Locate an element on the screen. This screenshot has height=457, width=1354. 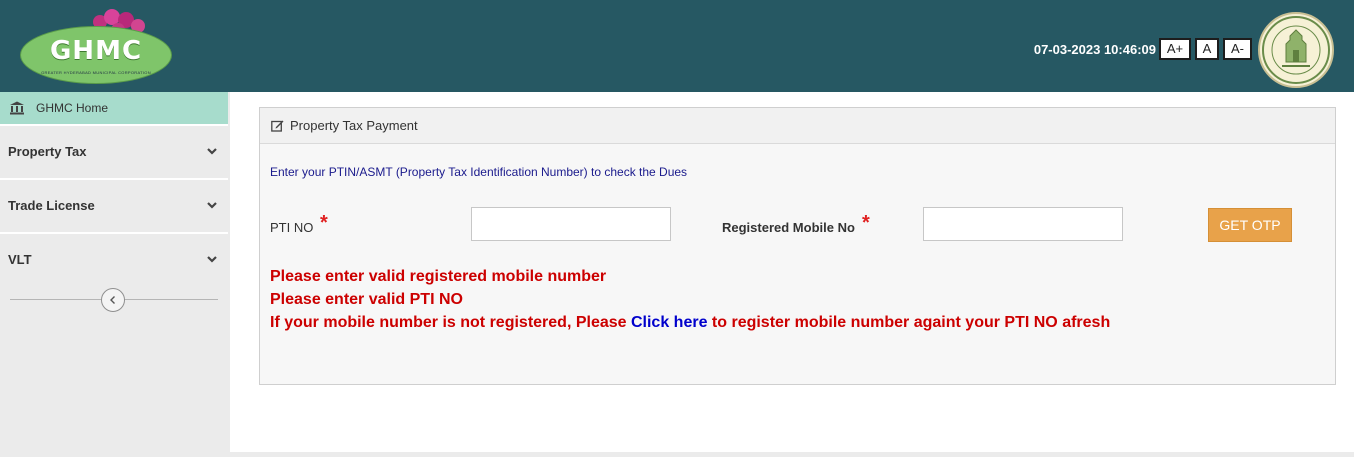
sidebar-collapse-button is located at coordinates (113, 300).